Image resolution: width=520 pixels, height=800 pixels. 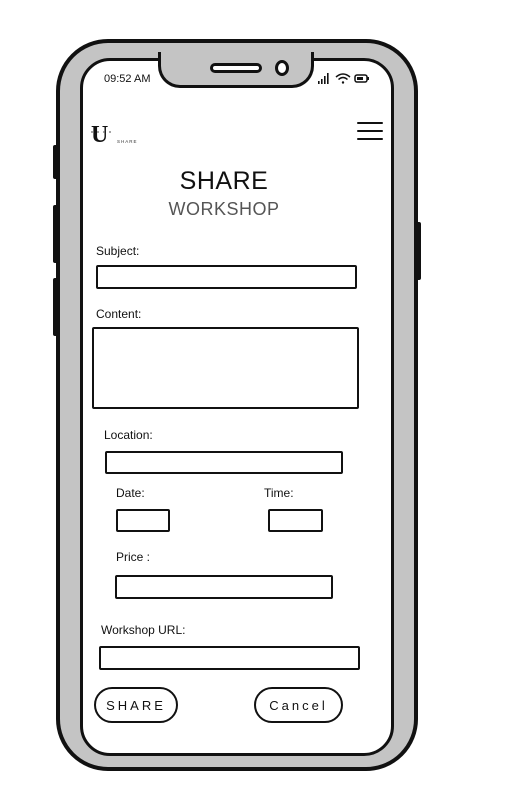 I want to click on subject-input, so click(x=226, y=277).